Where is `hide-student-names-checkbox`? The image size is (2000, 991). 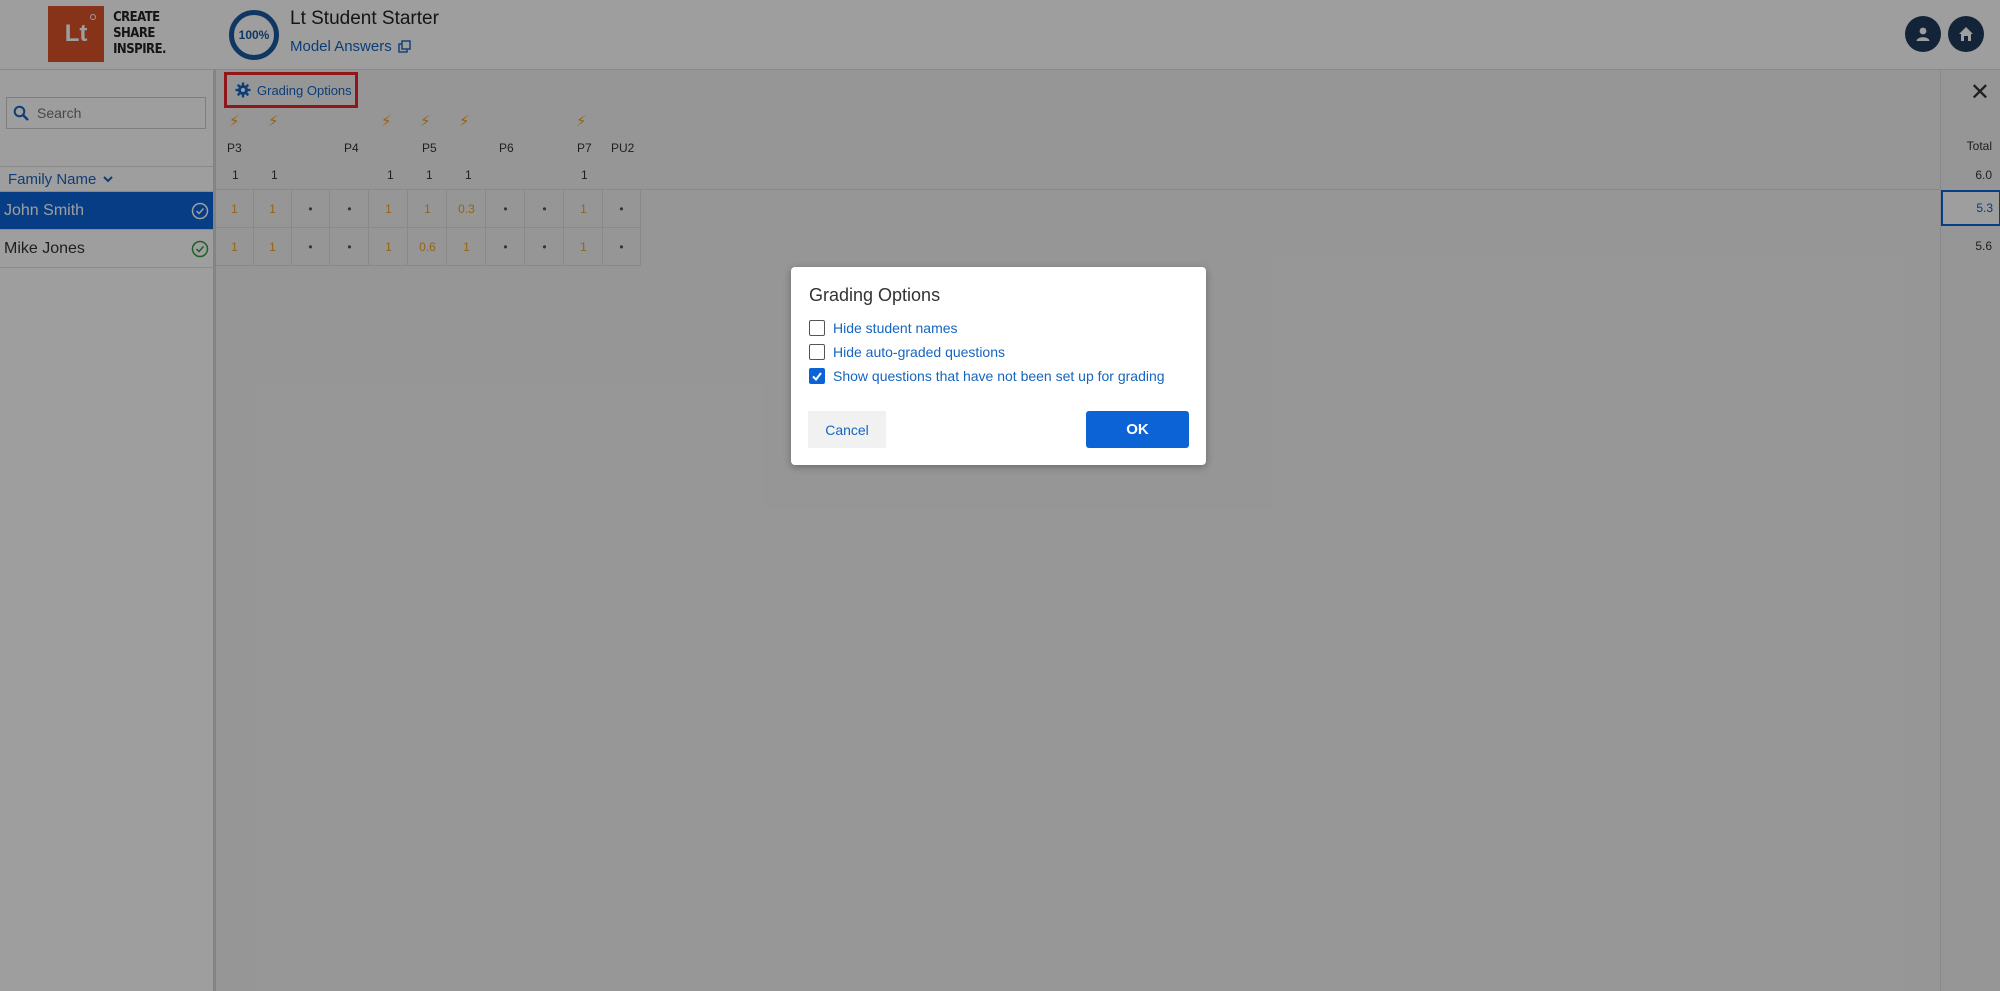
hide-student-names-checkbox is located at coordinates (817, 328).